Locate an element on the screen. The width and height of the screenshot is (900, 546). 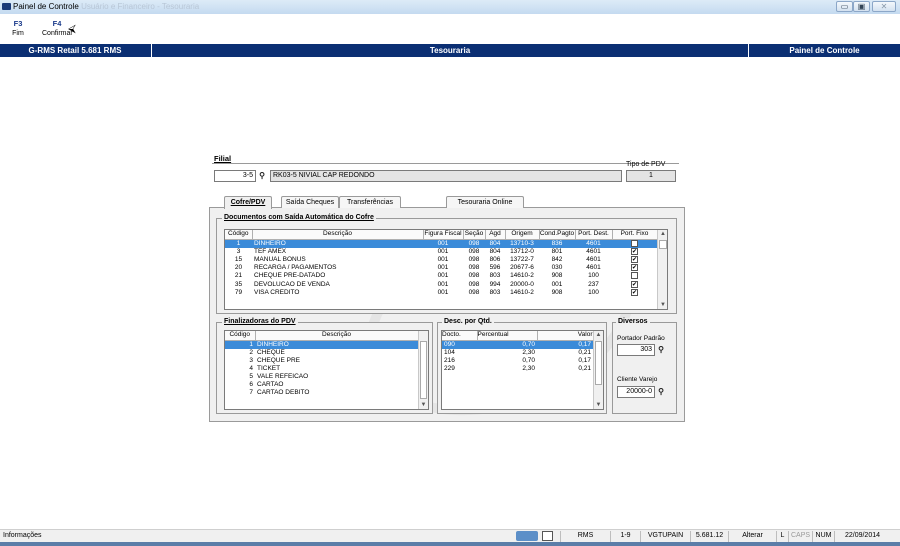
toolbar is located at coordinates (450, 29).